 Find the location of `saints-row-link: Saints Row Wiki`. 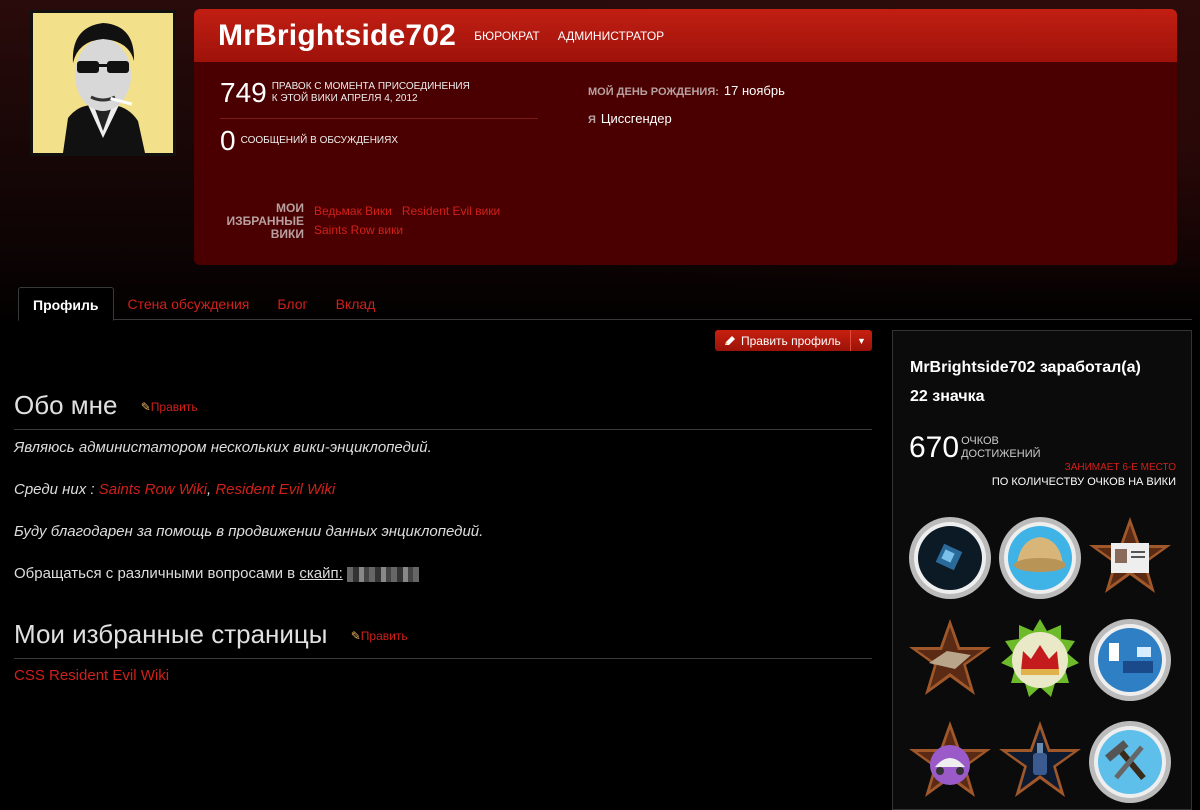

saints-row-link: Saints Row Wiki is located at coordinates (153, 489).